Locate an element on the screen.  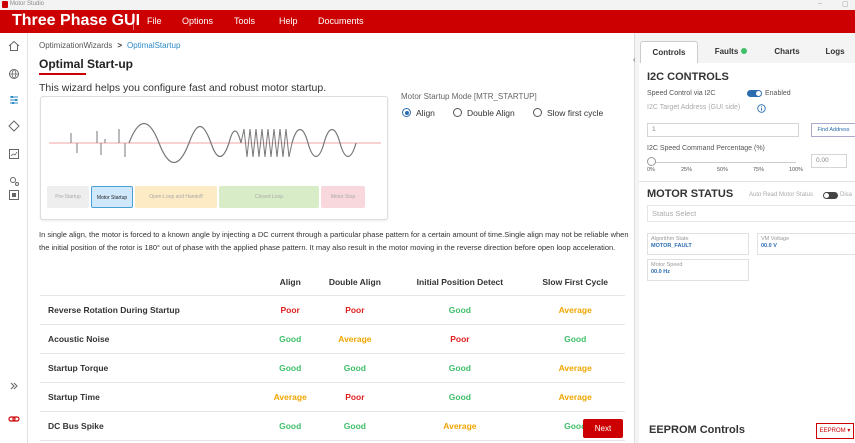
startup-mode-label: Motor Startup Mode [MTR_STARTUP] is located at coordinates (469, 96).